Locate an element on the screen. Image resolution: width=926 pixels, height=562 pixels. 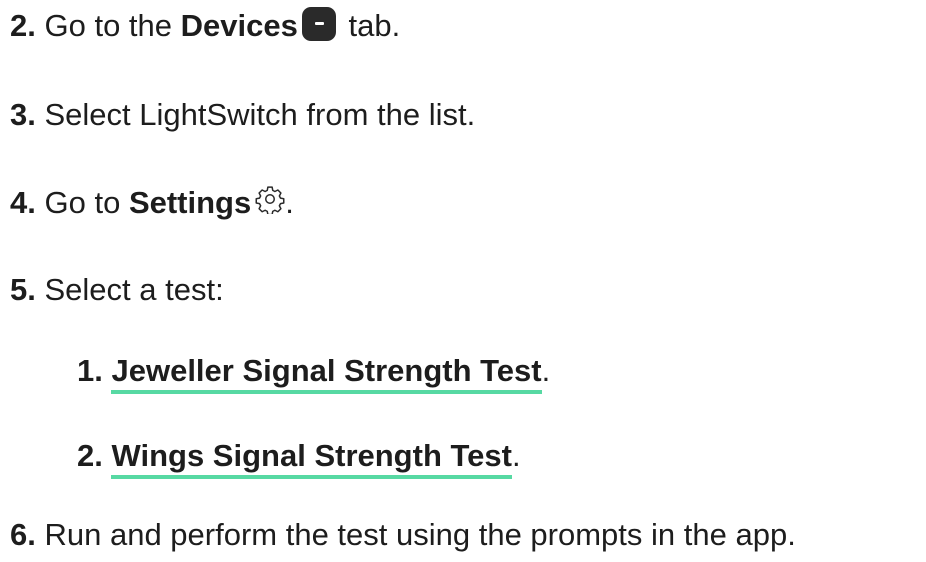
step-number: 6. is located at coordinates (23, 534).